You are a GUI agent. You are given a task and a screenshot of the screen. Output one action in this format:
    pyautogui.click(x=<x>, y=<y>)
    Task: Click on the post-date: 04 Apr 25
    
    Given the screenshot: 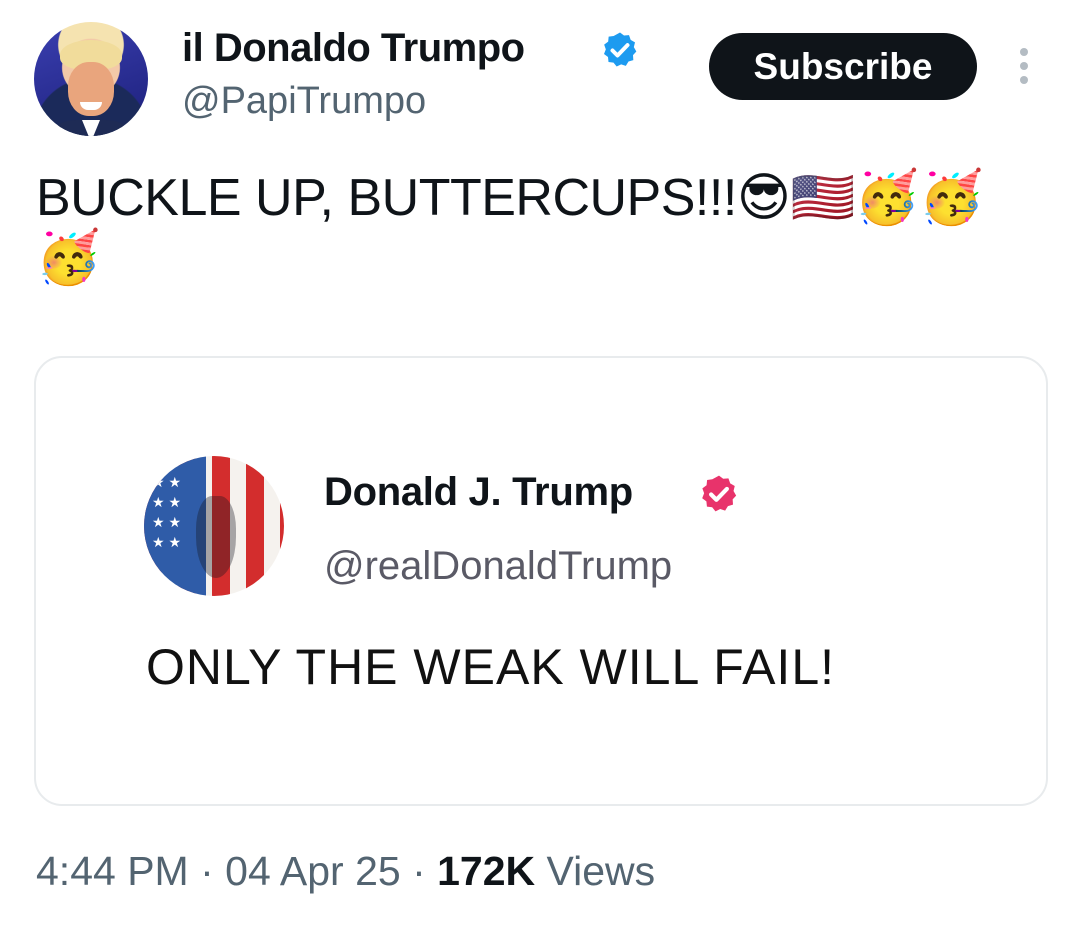 What is the action you would take?
    pyautogui.click(x=313, y=871)
    